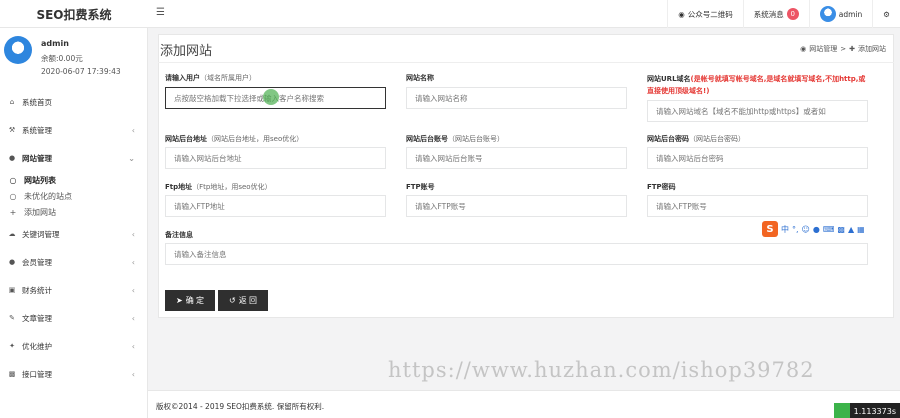  Describe the element at coordinates (73, 130) in the screenshot. I see `sidebar-item-system: ⚒ 系统管理 ‹` at that location.